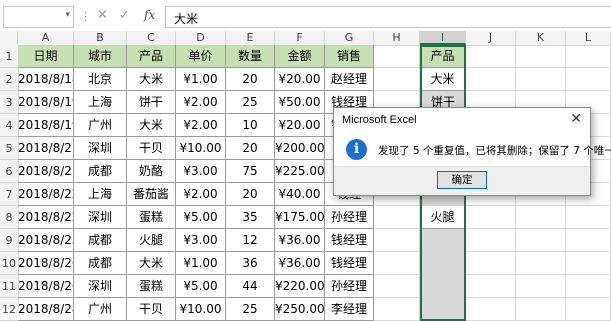 The image size is (611, 321). I want to click on table-cell: 2018/8/21, so click(46, 148).